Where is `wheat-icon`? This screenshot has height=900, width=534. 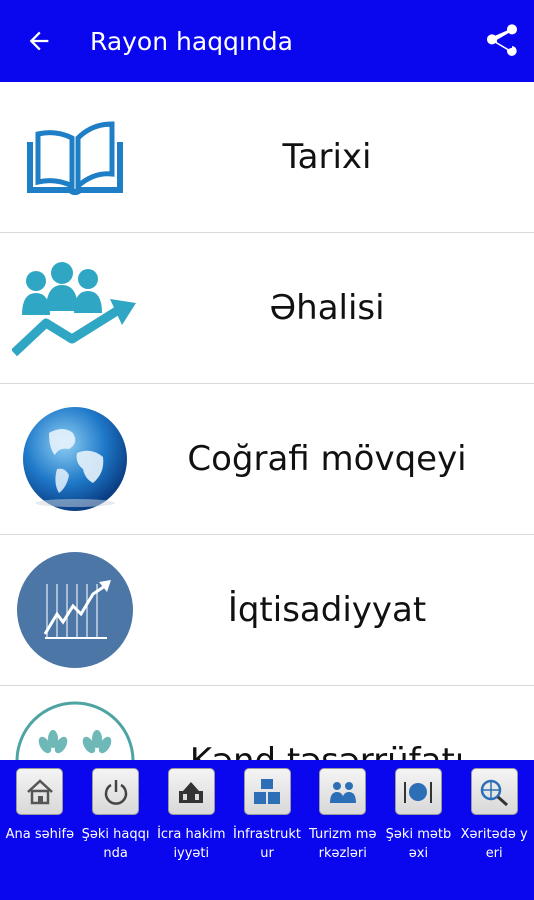 wheat-icon is located at coordinates (75, 723).